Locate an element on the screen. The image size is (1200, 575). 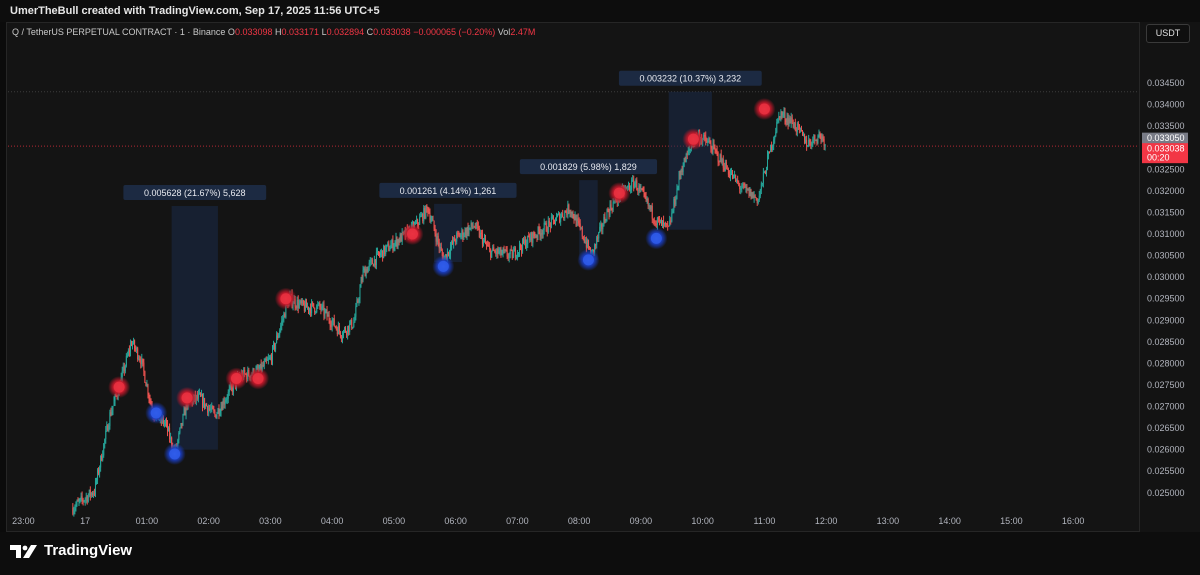
close-value: 0.033038 is located at coordinates (392, 32).